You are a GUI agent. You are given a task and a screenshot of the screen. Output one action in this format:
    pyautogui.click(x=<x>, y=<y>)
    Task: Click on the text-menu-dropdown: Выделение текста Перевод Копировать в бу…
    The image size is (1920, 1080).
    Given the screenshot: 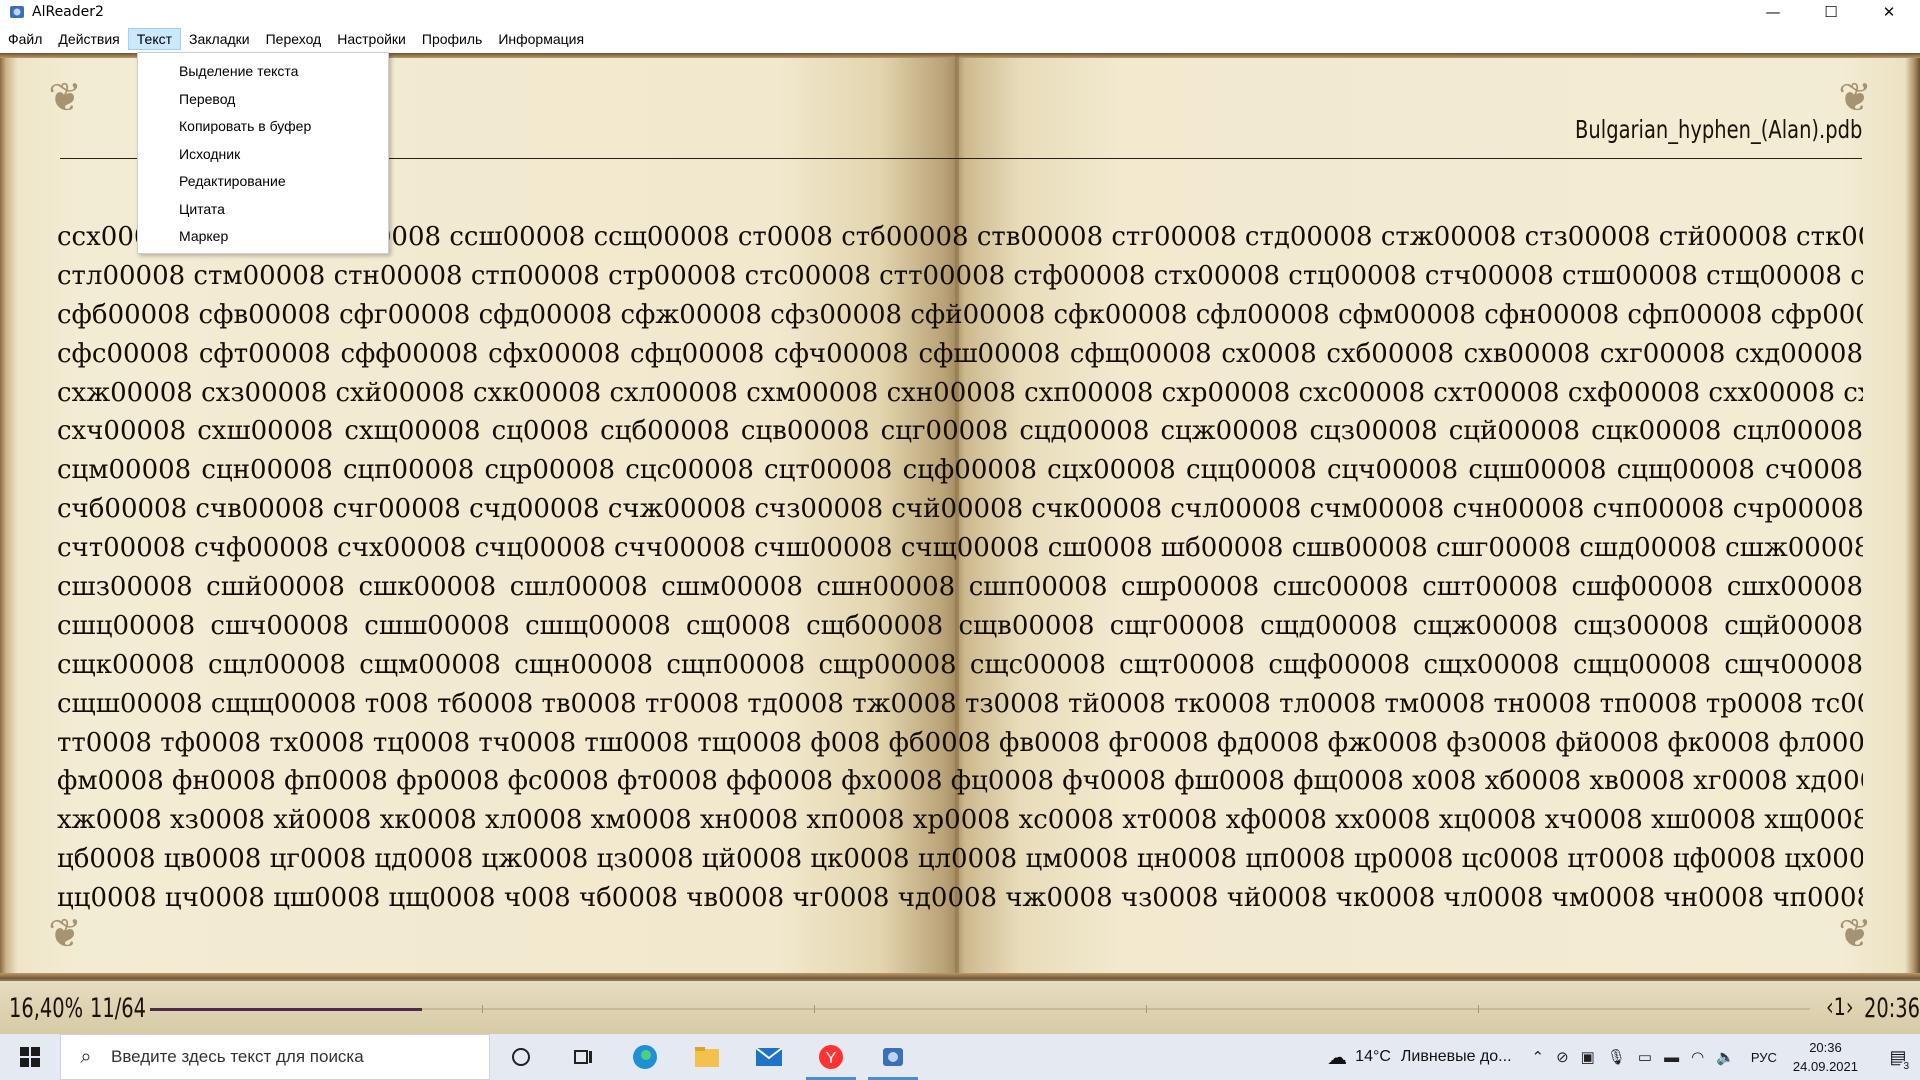 What is the action you would take?
    pyautogui.click(x=263, y=153)
    